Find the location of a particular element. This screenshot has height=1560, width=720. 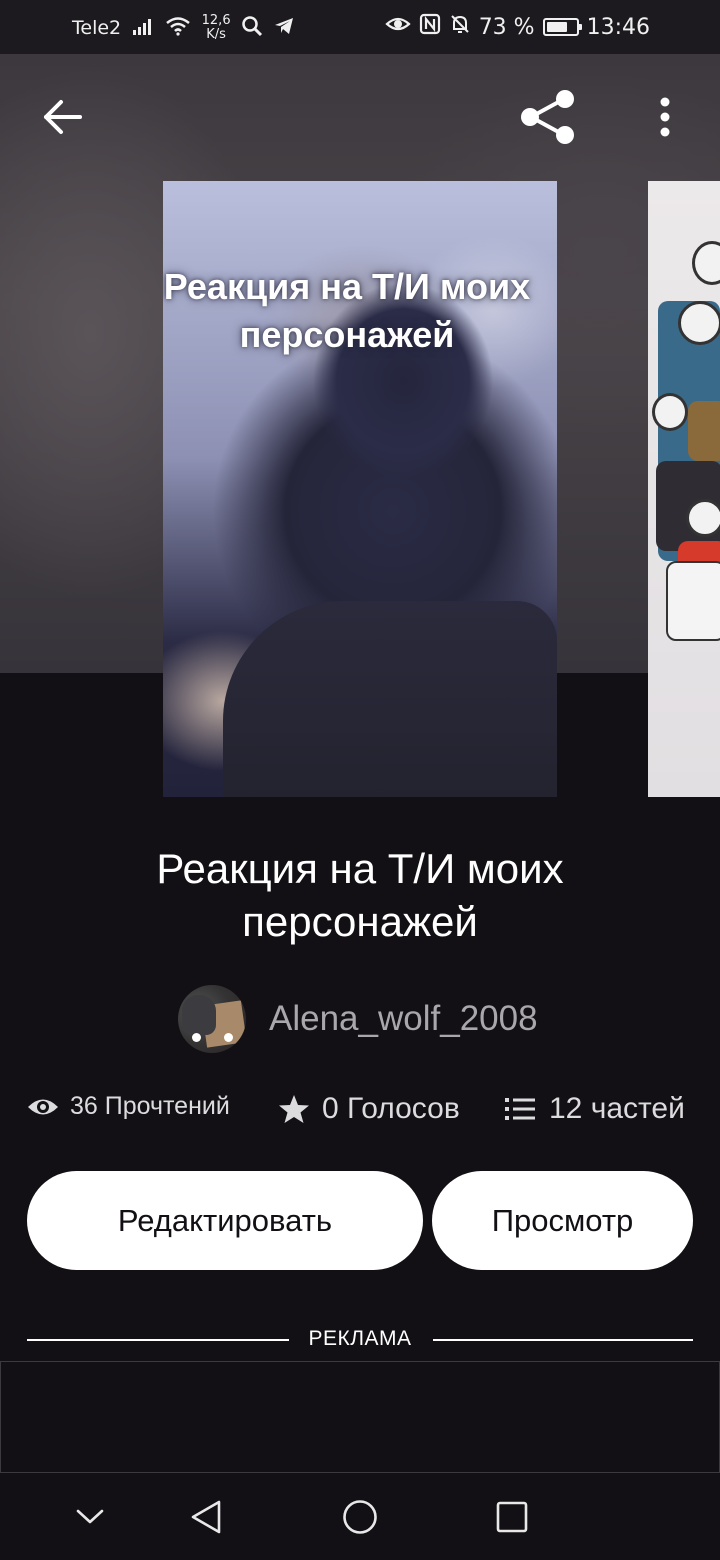

reads-stat: 36 Прочтений is located at coordinates (128, 1106).